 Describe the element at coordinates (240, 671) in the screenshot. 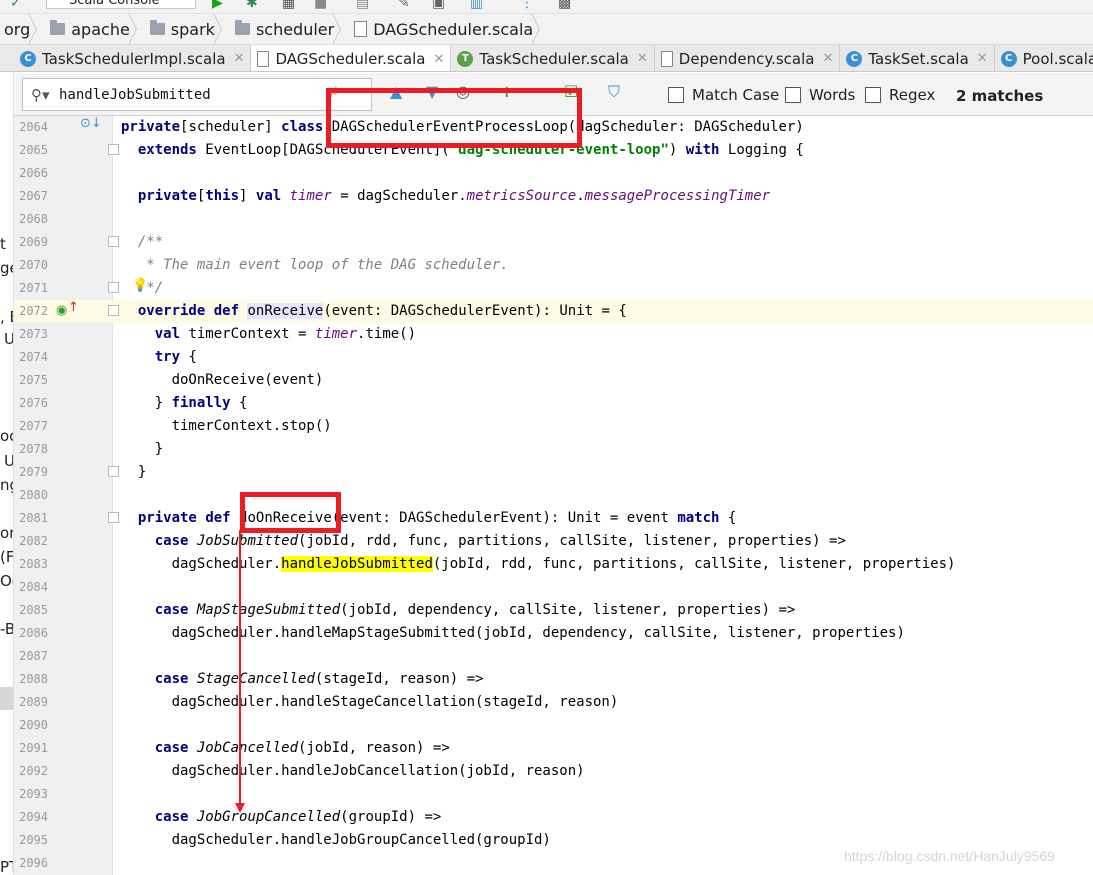

I see `annotation-arrow` at that location.